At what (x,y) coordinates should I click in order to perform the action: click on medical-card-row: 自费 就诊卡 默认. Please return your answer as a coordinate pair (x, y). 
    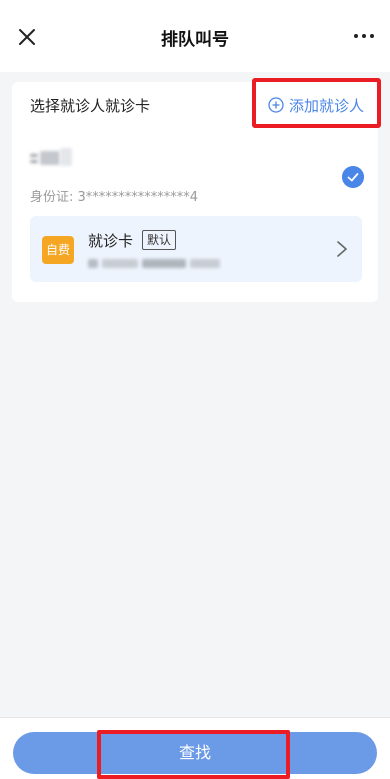
    Looking at the image, I should click on (196, 249).